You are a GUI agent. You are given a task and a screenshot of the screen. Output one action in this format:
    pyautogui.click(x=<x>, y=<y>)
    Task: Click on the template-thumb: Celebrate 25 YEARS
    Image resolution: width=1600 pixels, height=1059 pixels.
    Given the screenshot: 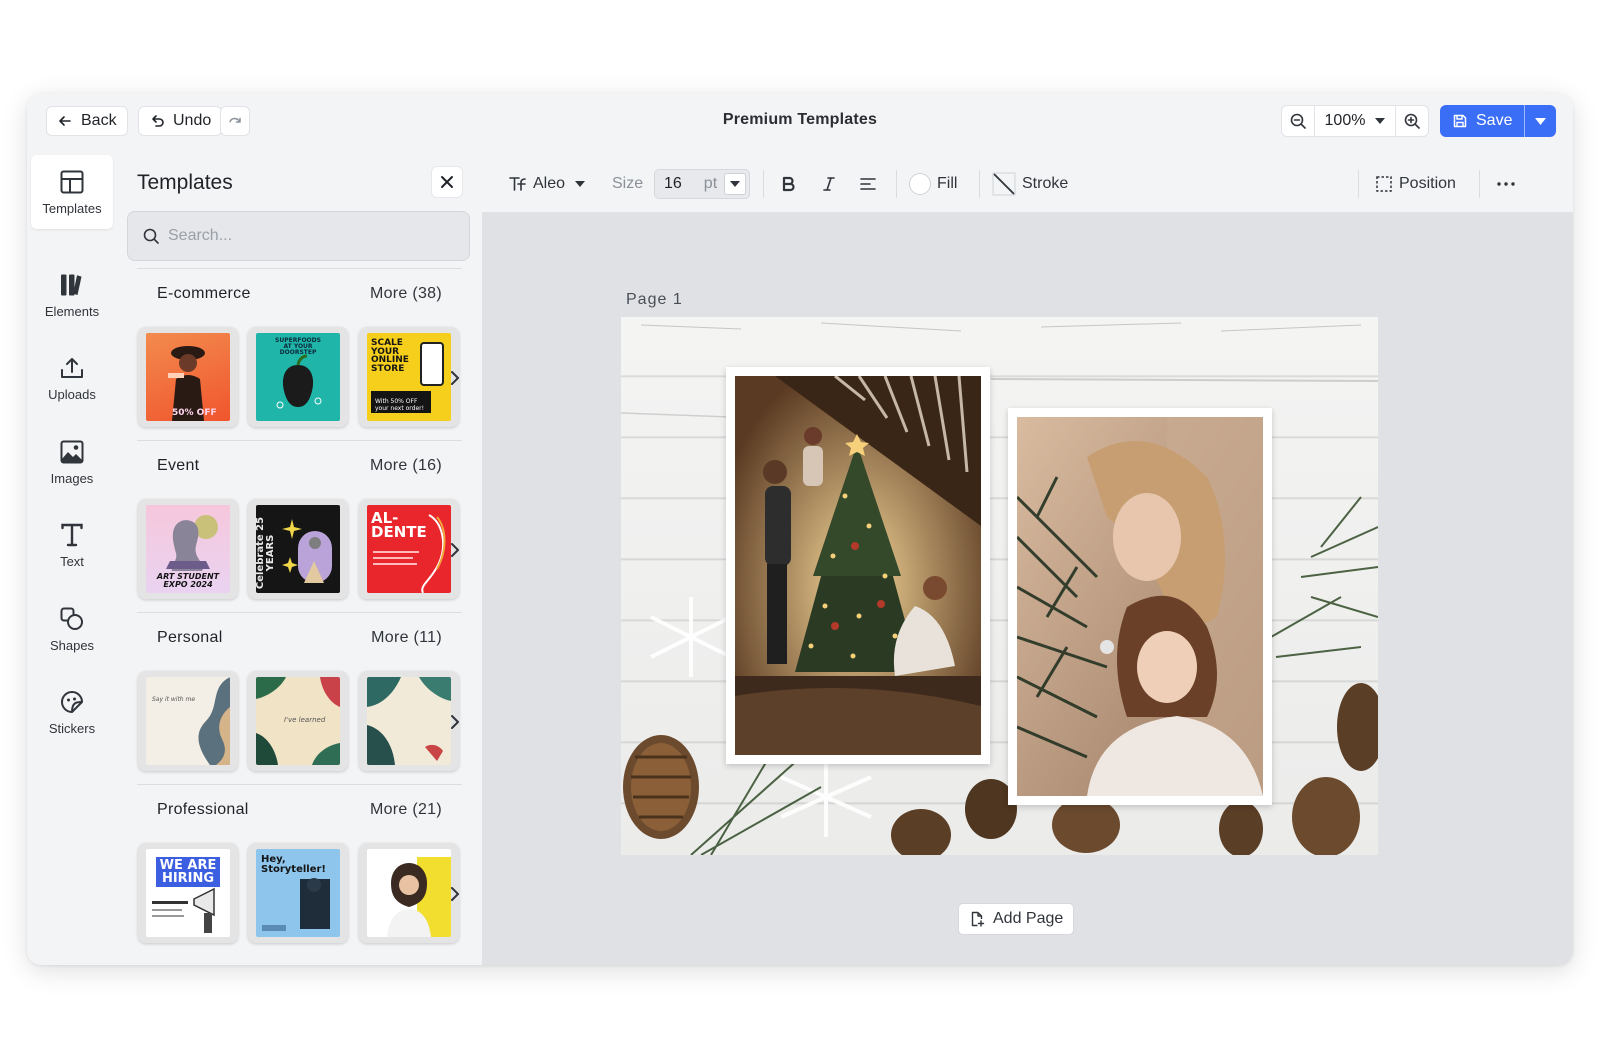 What is the action you would take?
    pyautogui.click(x=298, y=549)
    